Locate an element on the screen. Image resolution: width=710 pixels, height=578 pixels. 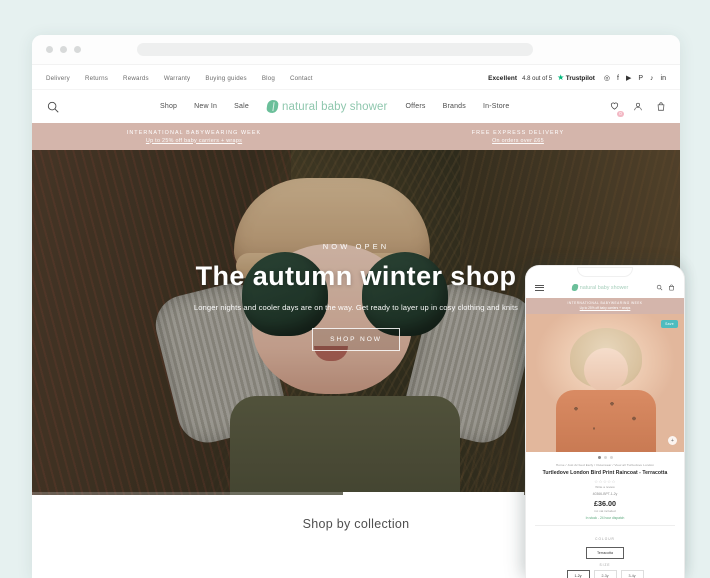
vat-note: inc vat included is located at coordinates (605, 511).